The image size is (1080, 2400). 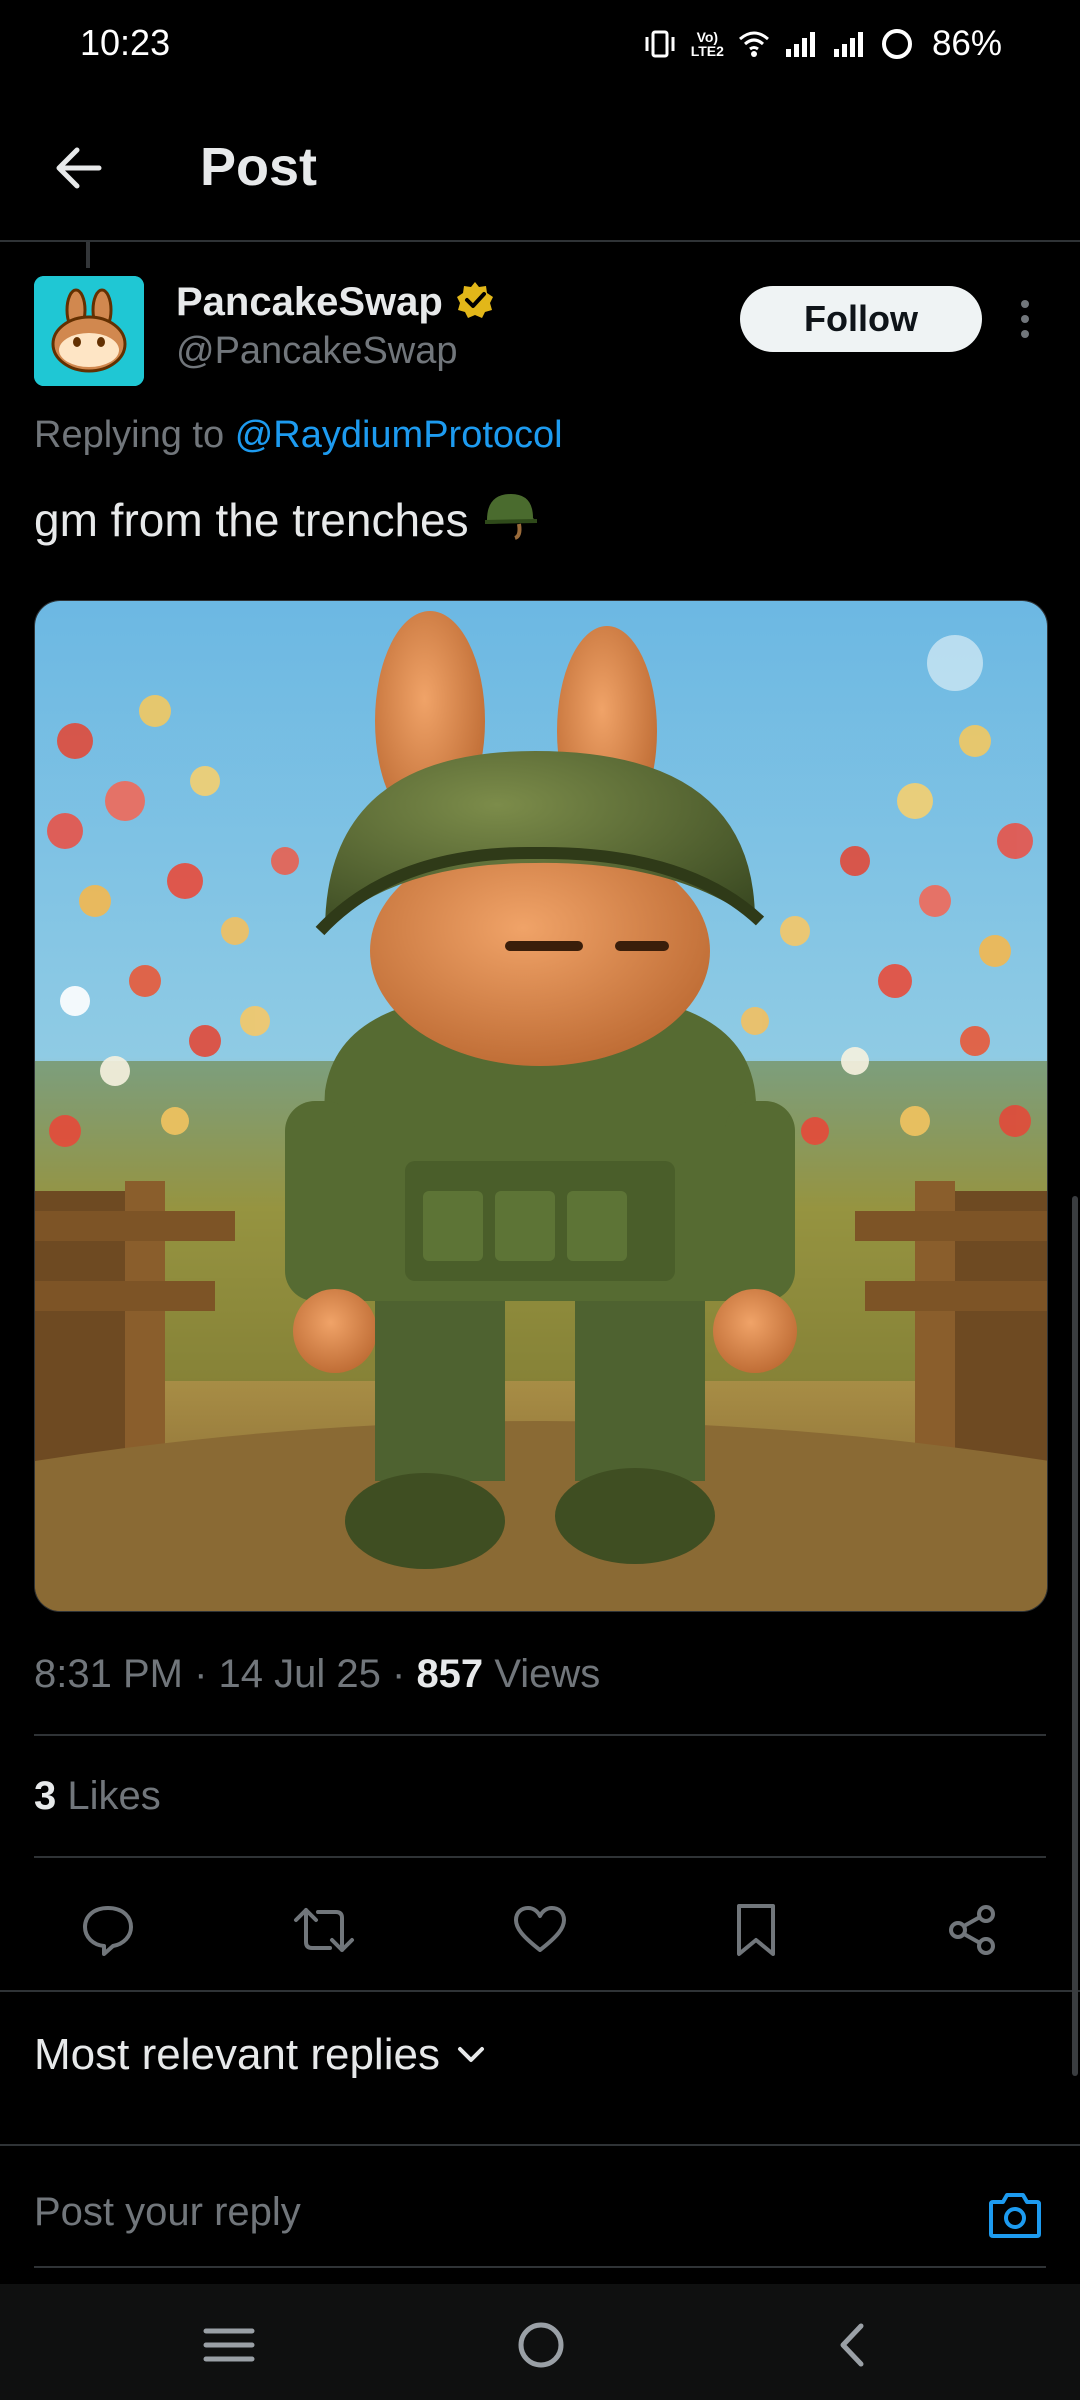 I want to click on replies-sort-dropdown: Most relevant replies, so click(x=260, y=2055).